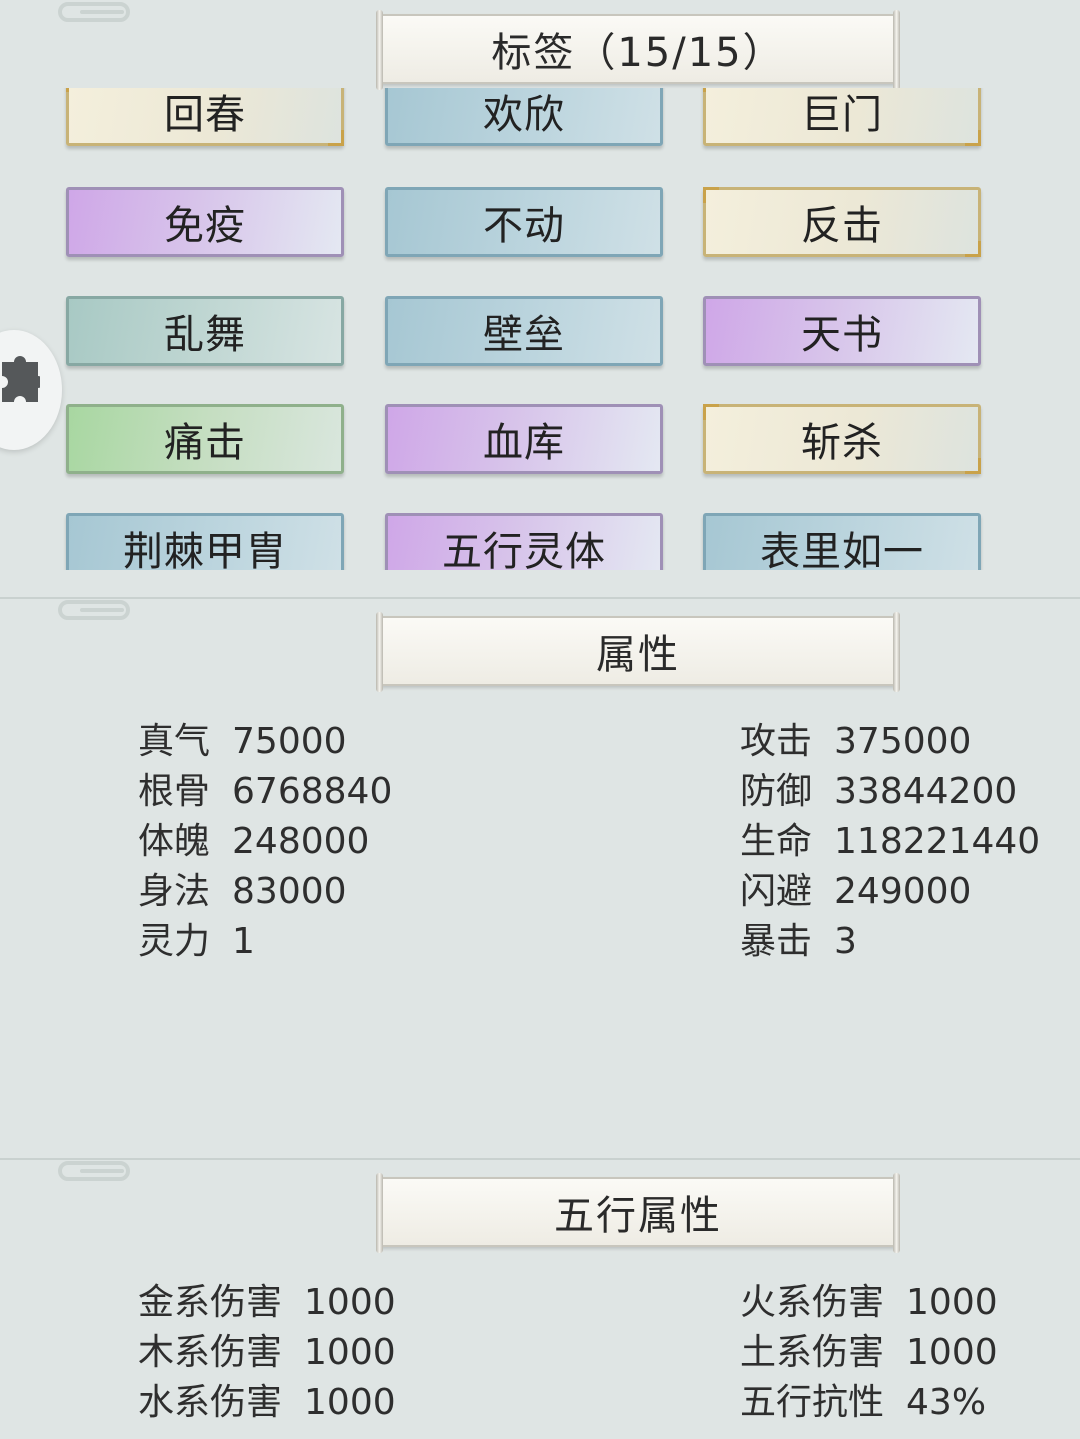 The height and width of the screenshot is (1439, 1080). Describe the element at coordinates (174, 791) in the screenshot. I see `stat-label: 根骨` at that location.